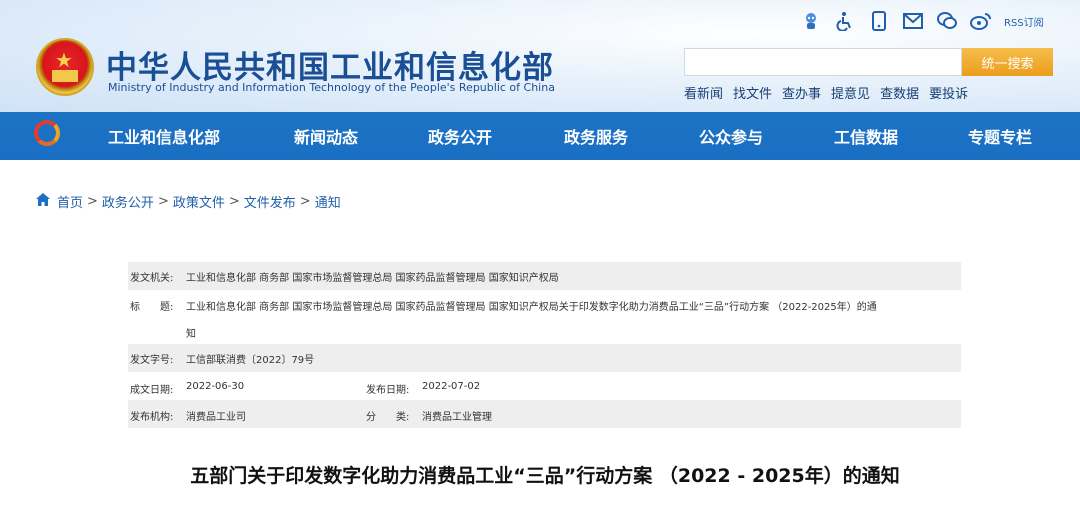 The image size is (1080, 505). I want to click on nav-item-data: 工信数据, so click(866, 136).